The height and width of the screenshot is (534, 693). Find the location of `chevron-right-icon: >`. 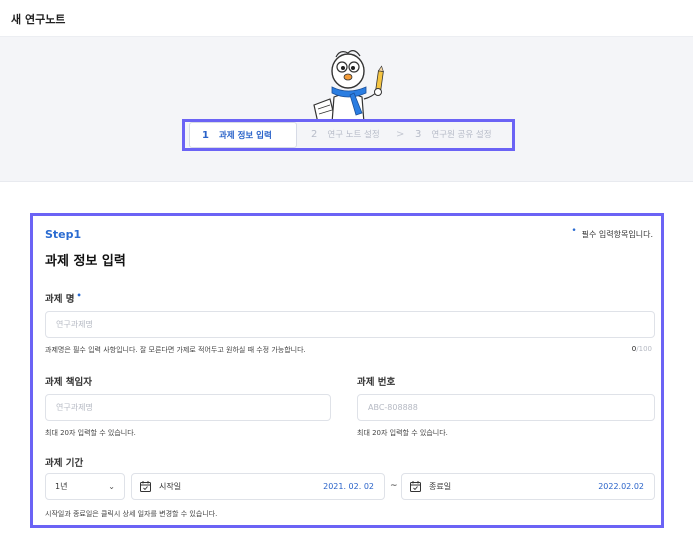

chevron-right-icon: > is located at coordinates (400, 134).